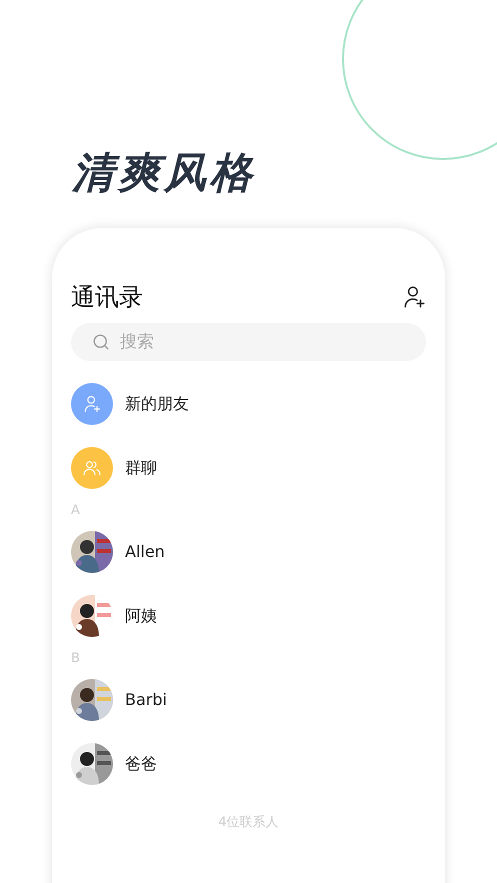 This screenshot has height=883, width=497. What do you see at coordinates (92, 404) in the screenshot?
I see `add-user-icon` at bounding box center [92, 404].